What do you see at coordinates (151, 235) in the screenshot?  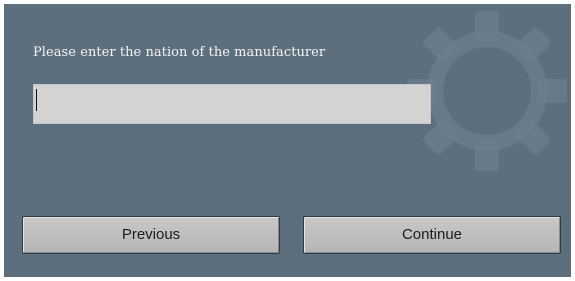 I see `previous-button: Previous` at bounding box center [151, 235].